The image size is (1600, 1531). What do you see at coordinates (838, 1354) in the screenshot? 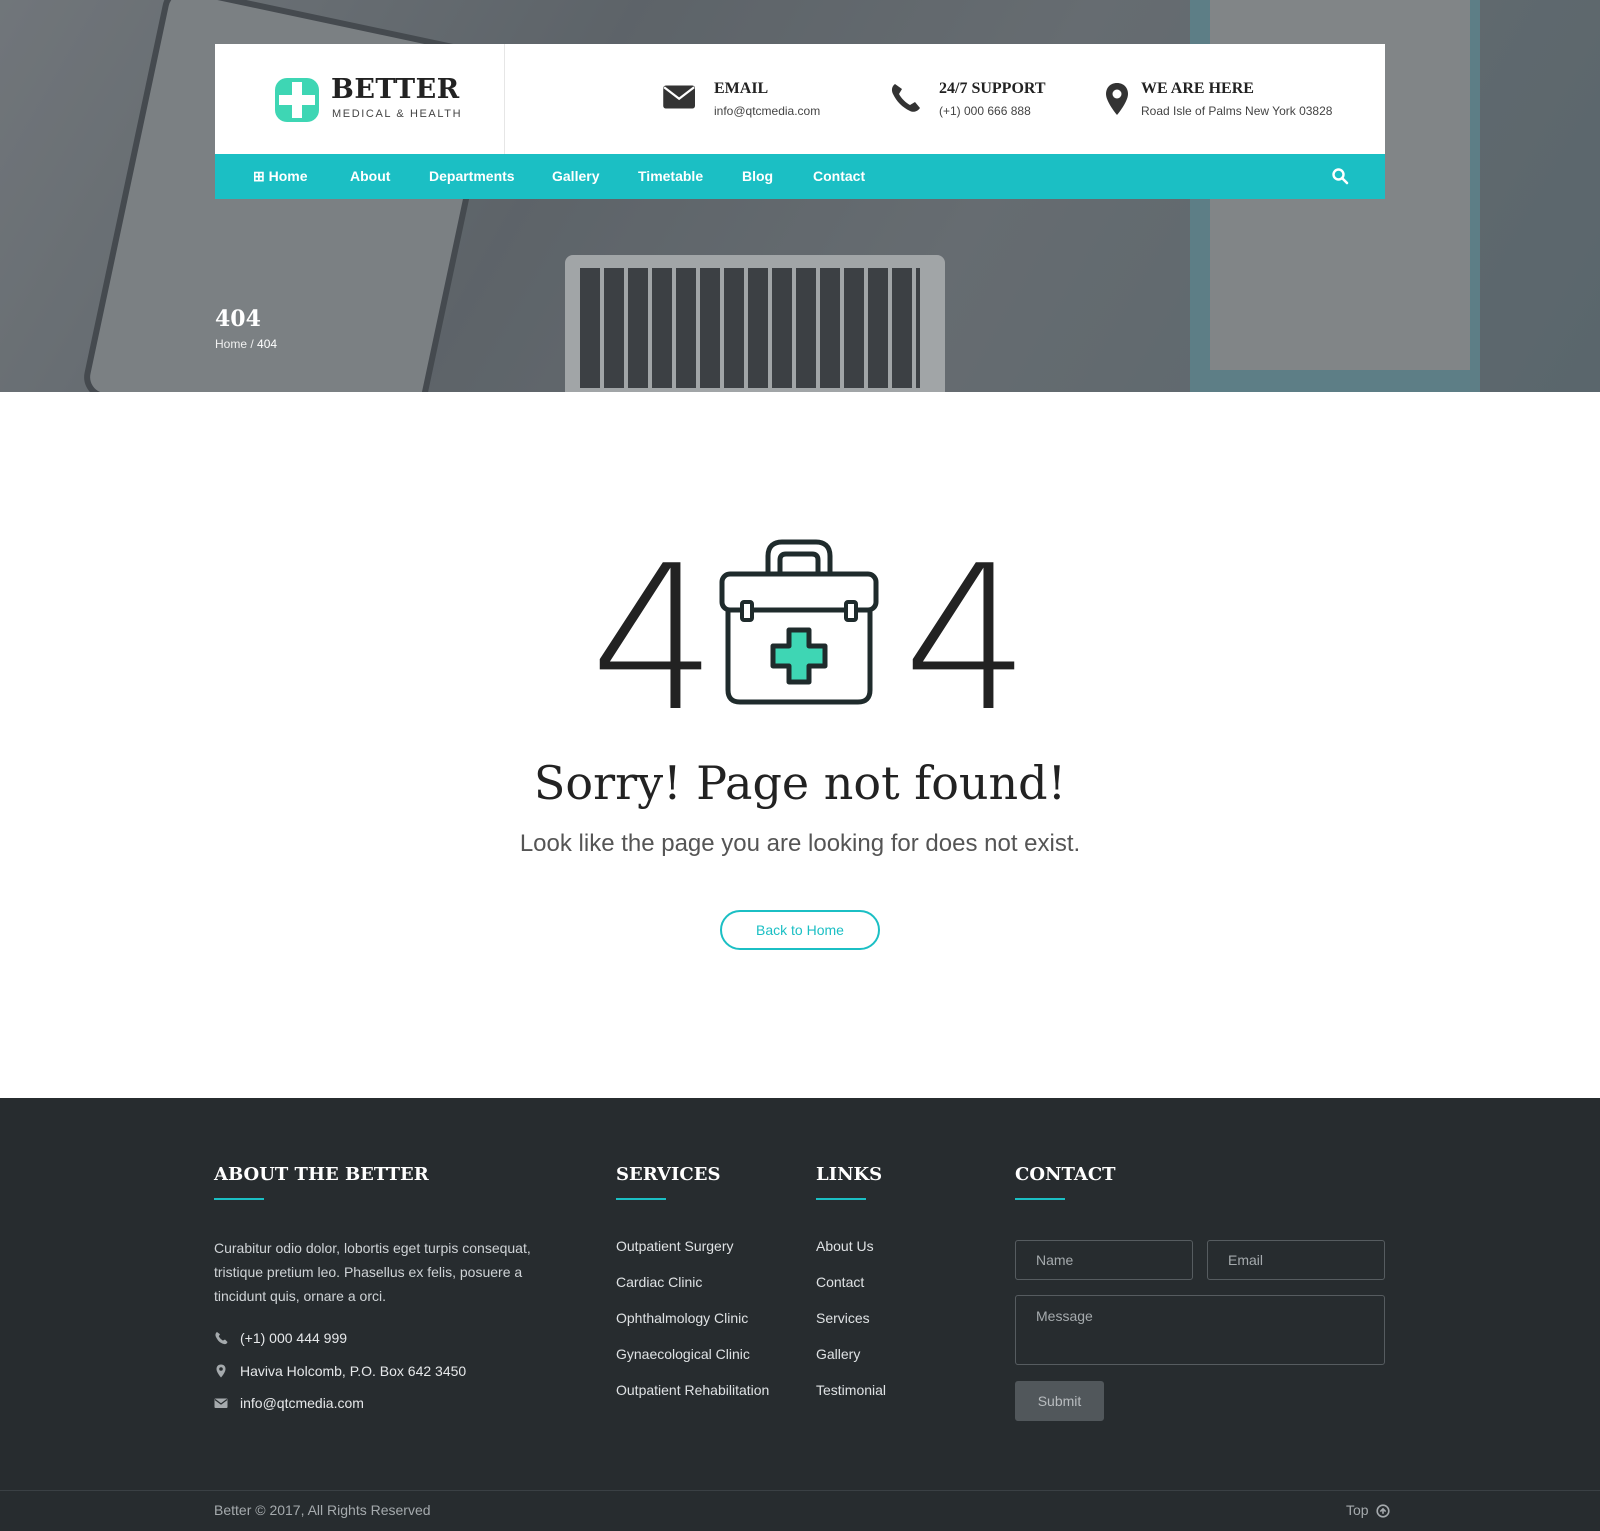
I see `footer-link: Gallery` at bounding box center [838, 1354].